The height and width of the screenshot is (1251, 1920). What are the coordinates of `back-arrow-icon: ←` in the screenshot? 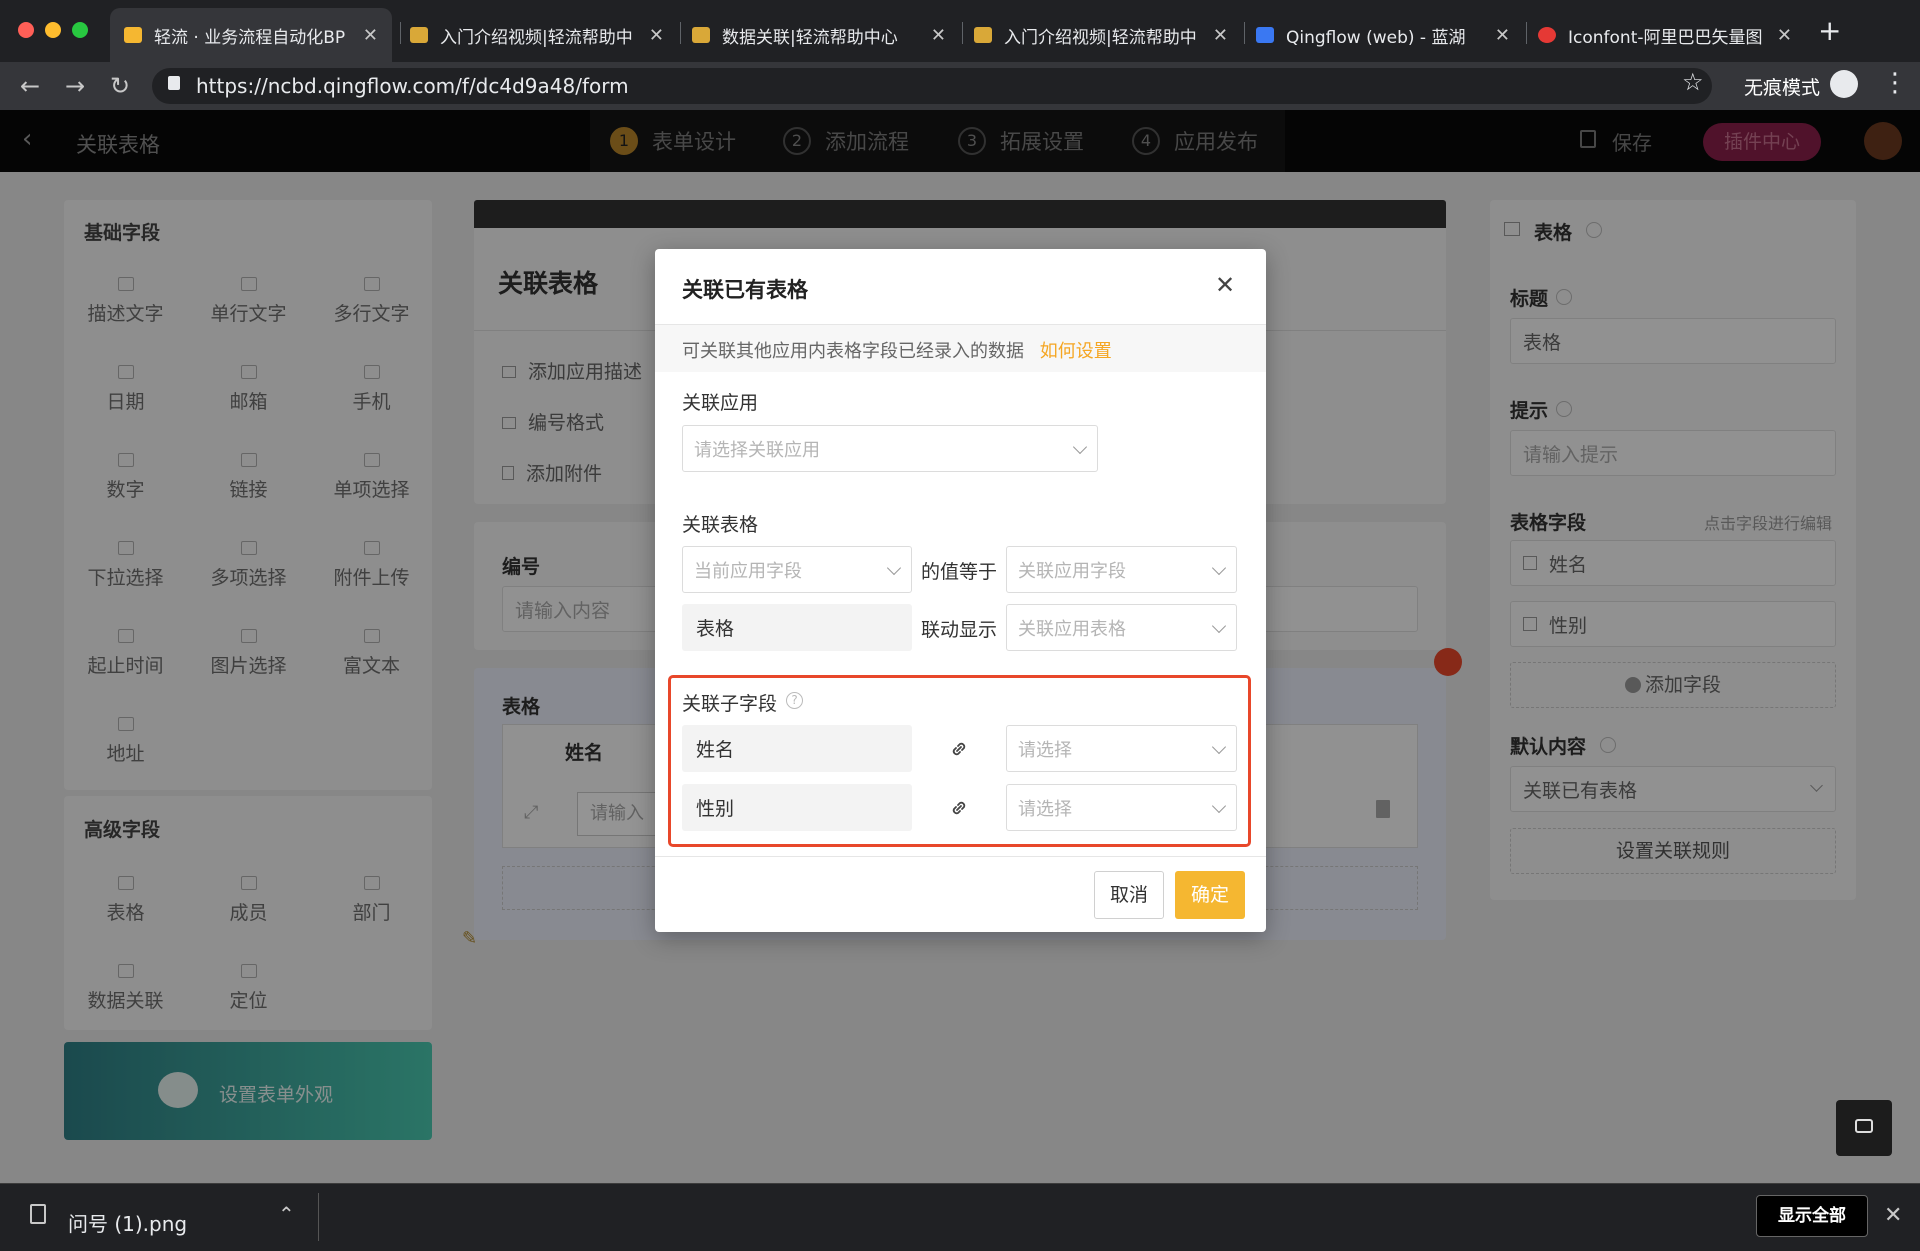 It's located at (30, 86).